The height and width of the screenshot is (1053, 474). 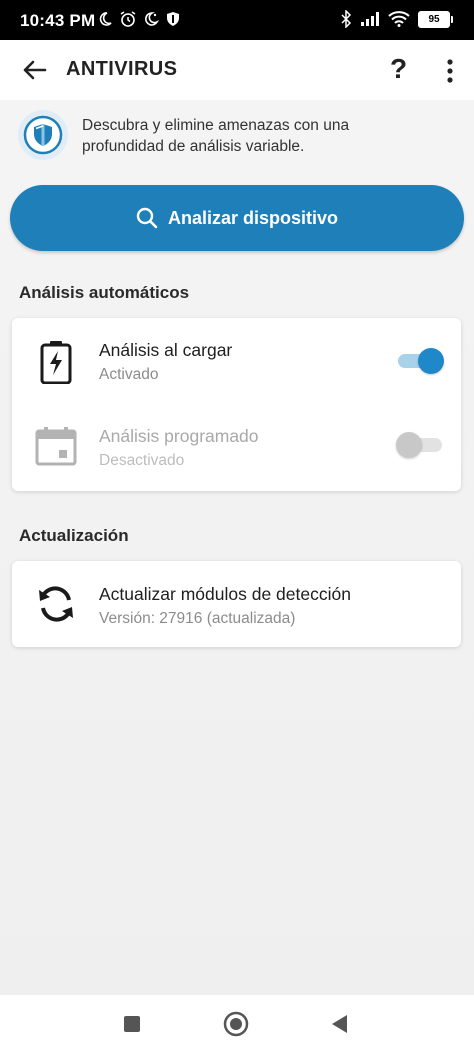 I want to click on scheduled-scan-label: Análisis programado, so click(x=179, y=436).